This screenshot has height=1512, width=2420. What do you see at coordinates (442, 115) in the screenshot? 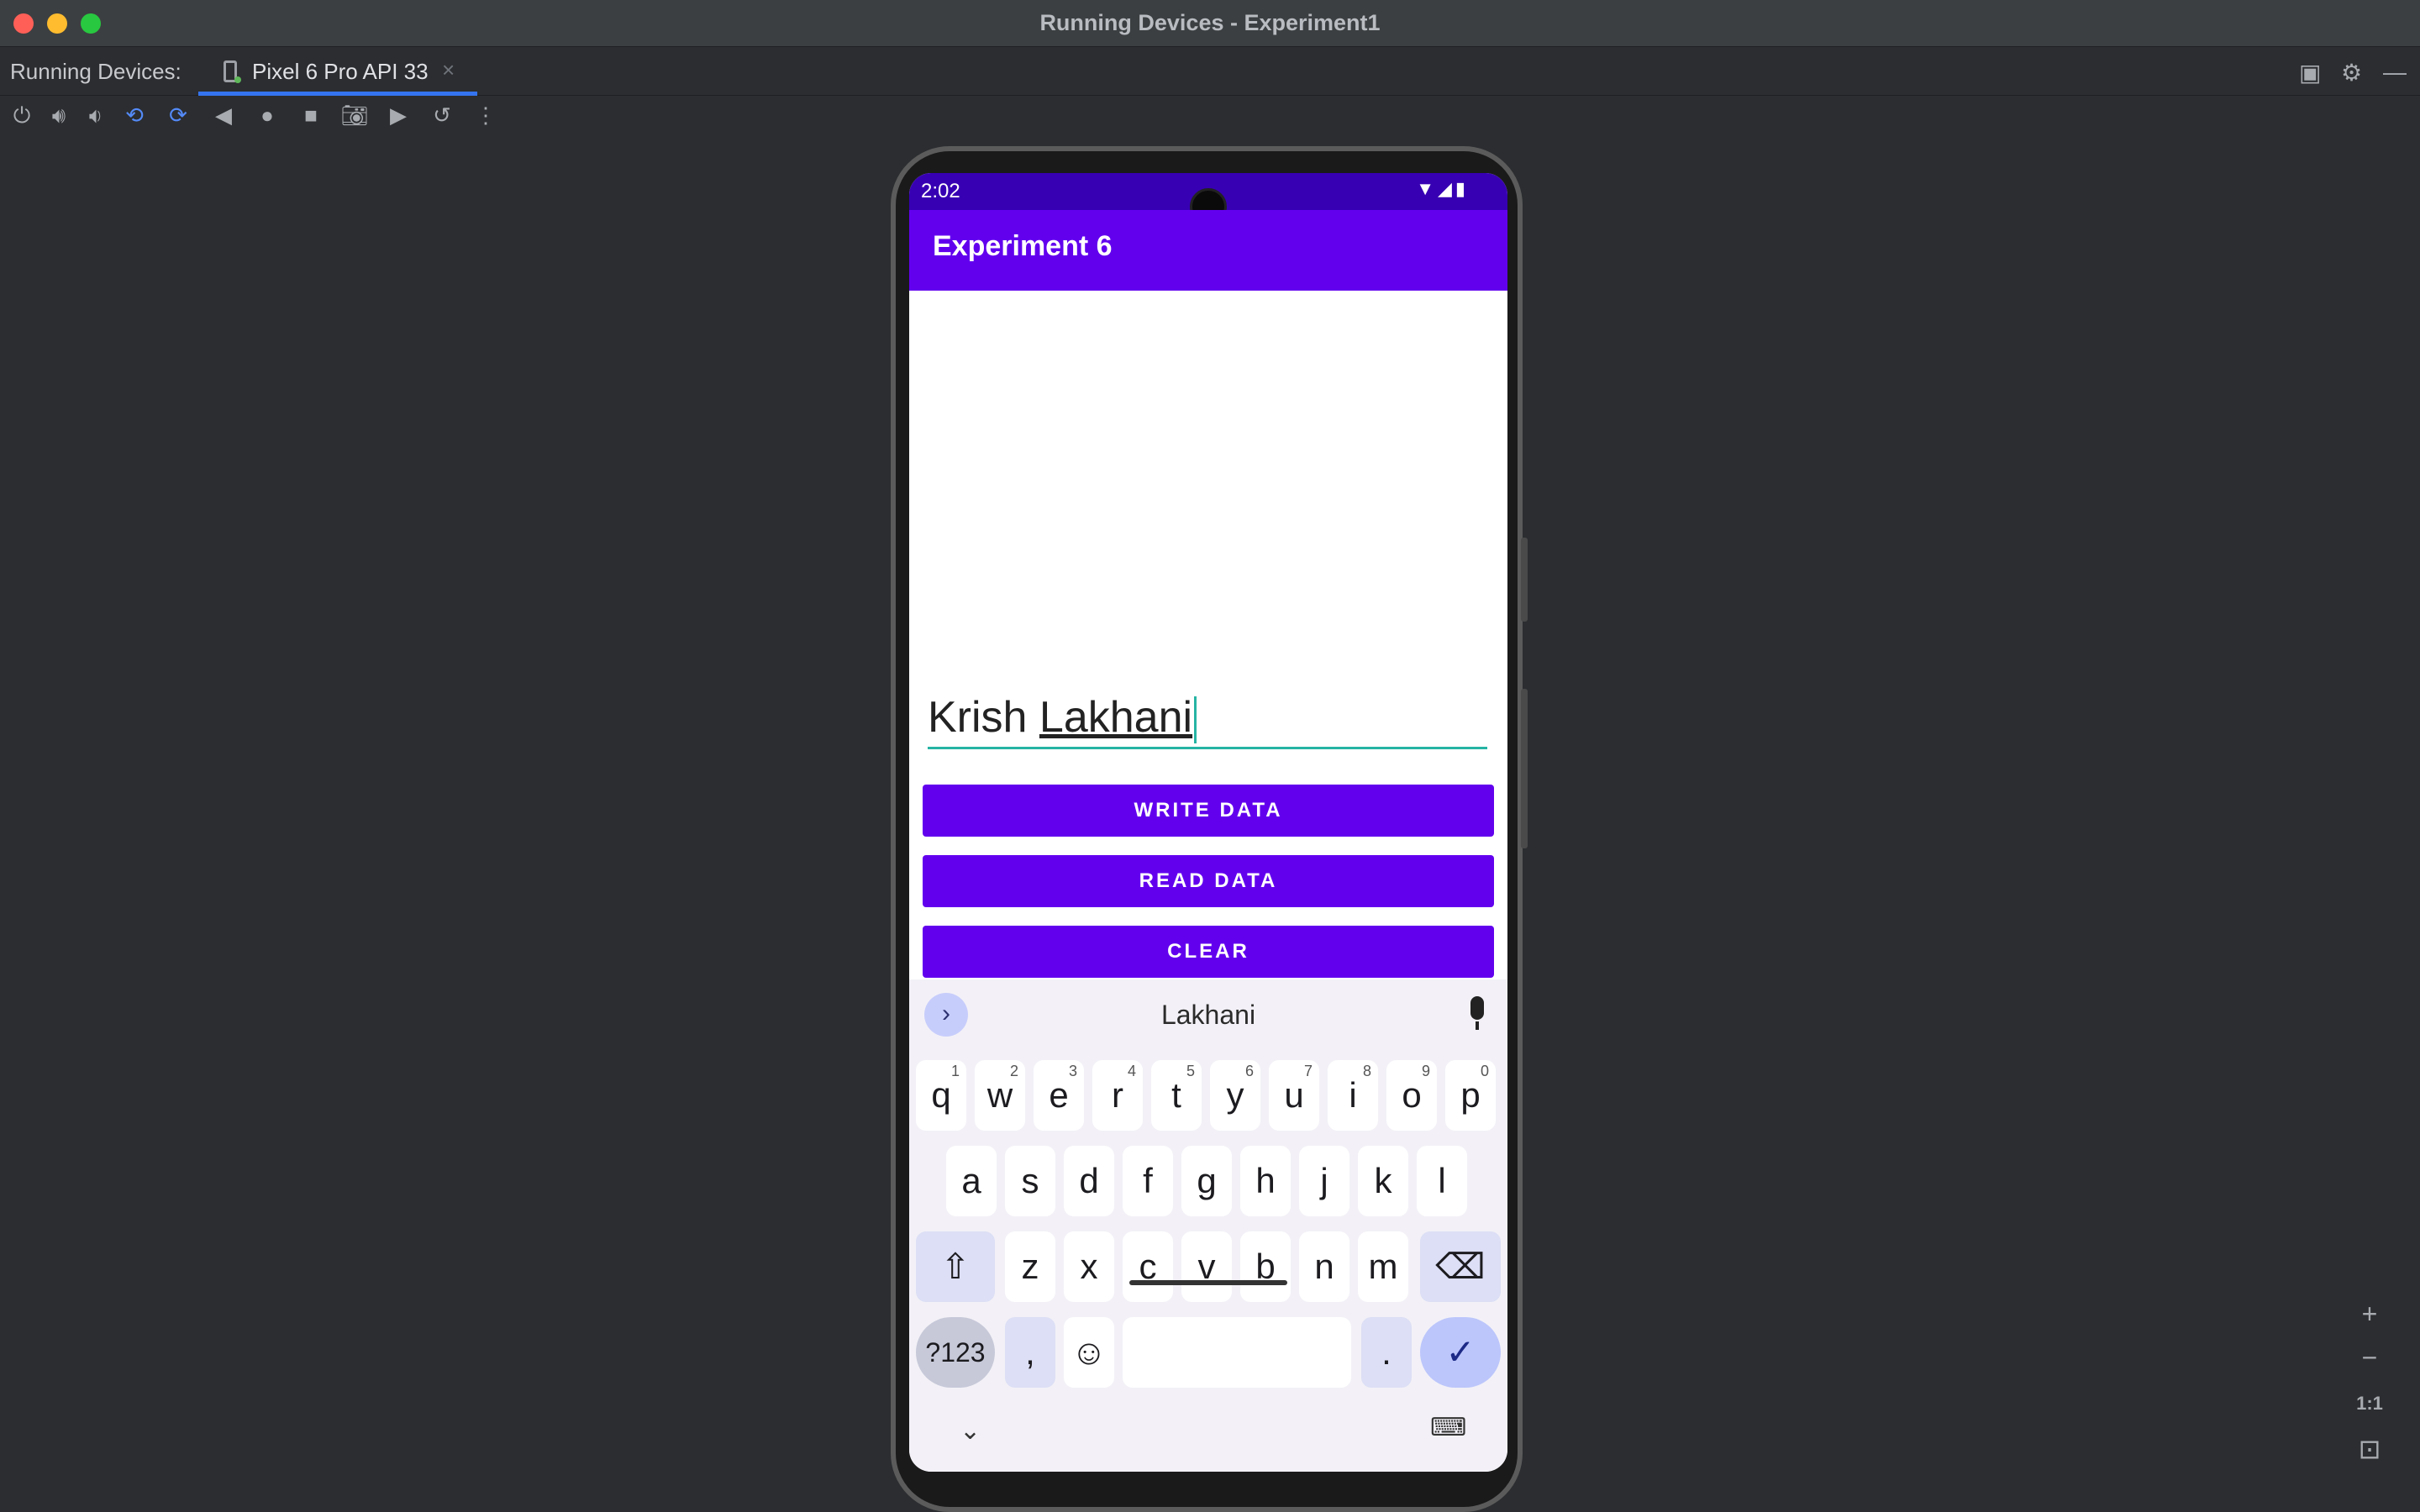
I see `reset-icon: ↺` at bounding box center [442, 115].